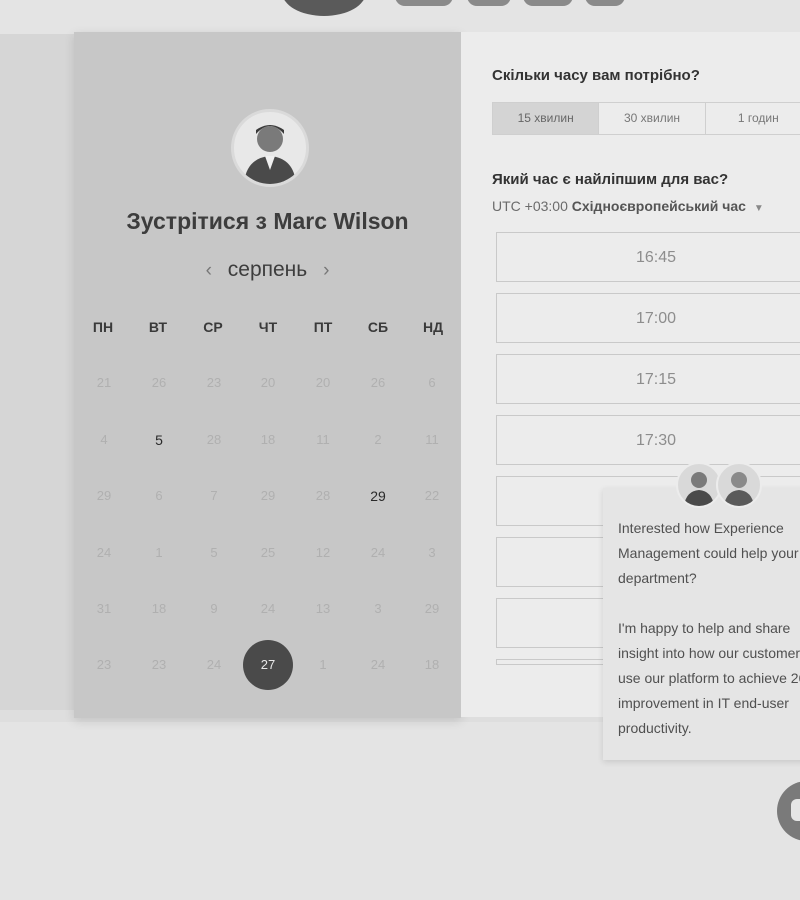  What do you see at coordinates (341, 221) in the screenshot?
I see `host-name: Marc Wilson` at bounding box center [341, 221].